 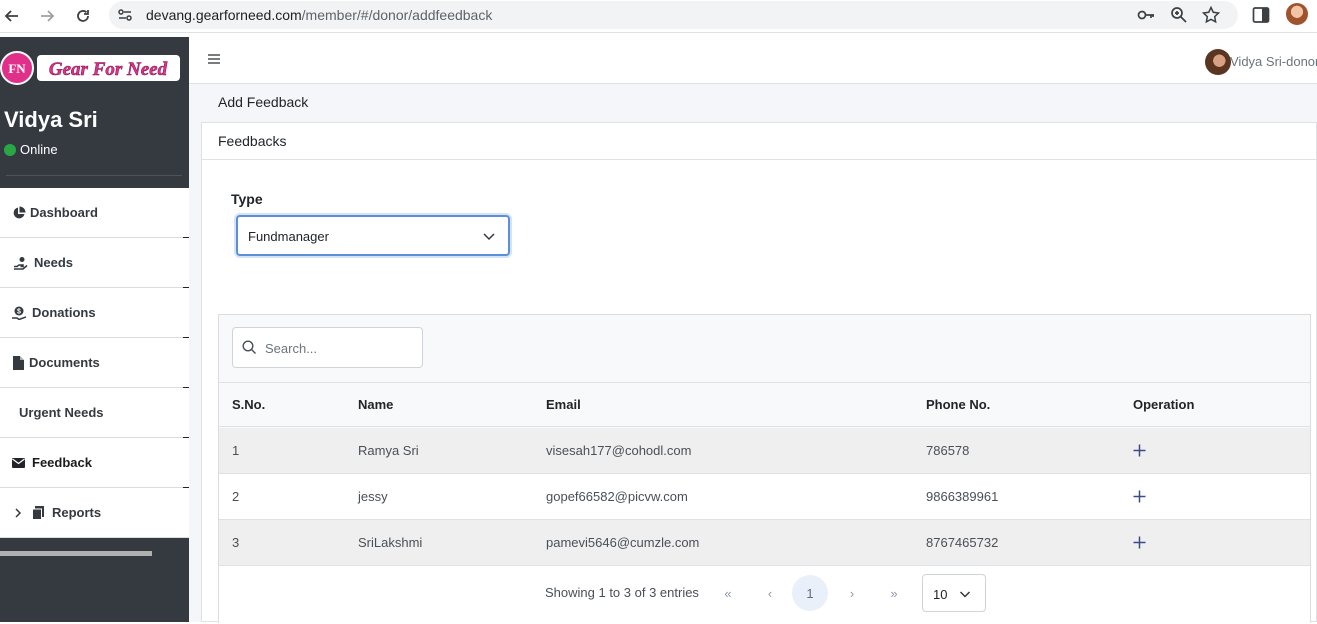 I want to click on cell-email: pamevi5646@cumzle.com, so click(x=623, y=542).